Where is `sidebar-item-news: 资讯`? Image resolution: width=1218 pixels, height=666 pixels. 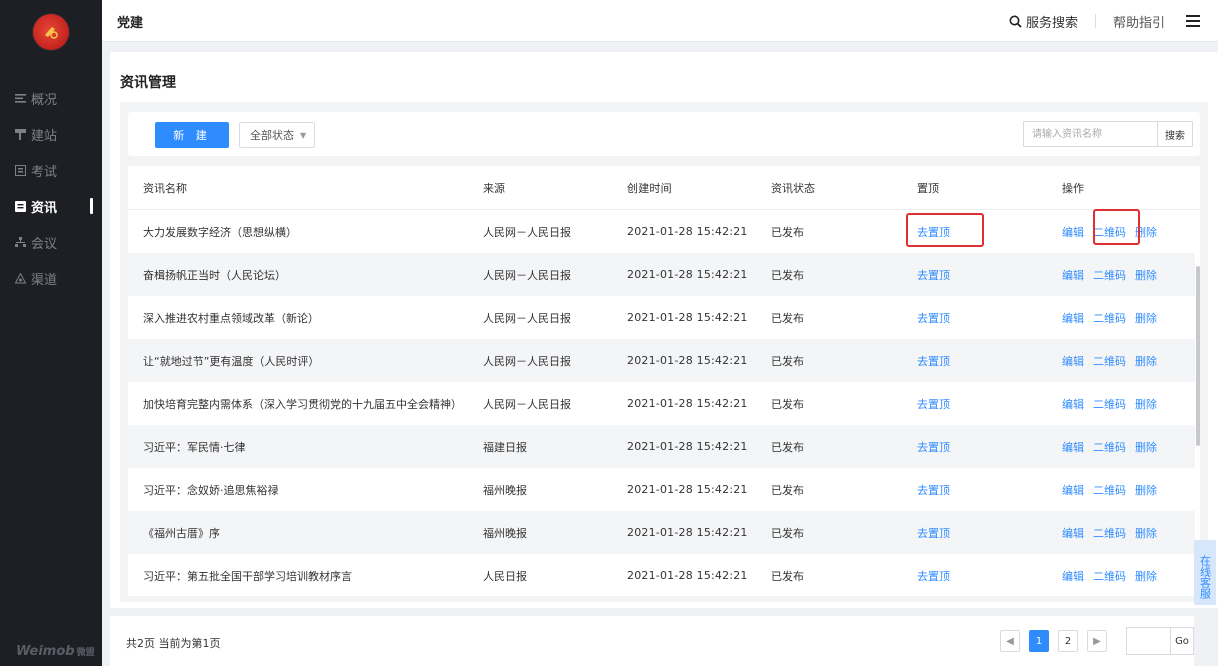
sidebar-item-news: 资讯 is located at coordinates (51, 206).